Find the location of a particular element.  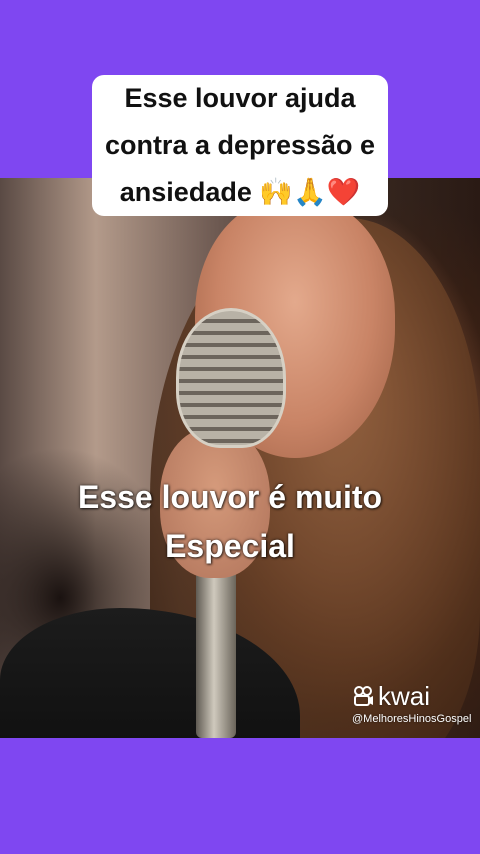

kwai-logo: kwai is located at coordinates (414, 696).